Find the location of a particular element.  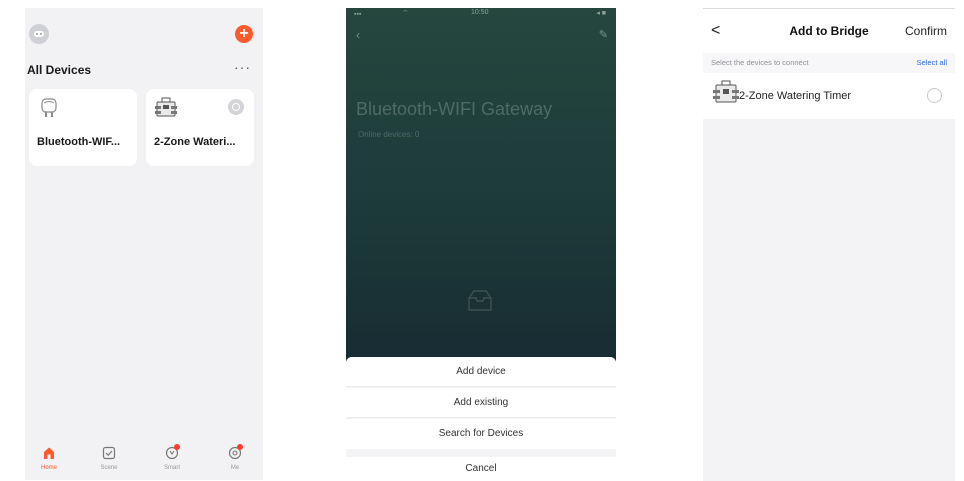

device-row: 2-Zone Watering Timer is located at coordinates (829, 96).